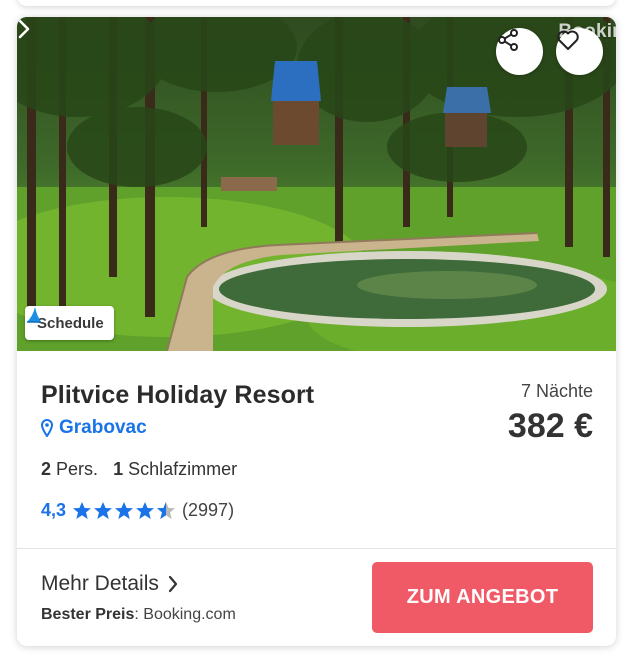 This screenshot has height=661, width=635. I want to click on view-offer-button: ZUM ANGEBOT, so click(482, 597).